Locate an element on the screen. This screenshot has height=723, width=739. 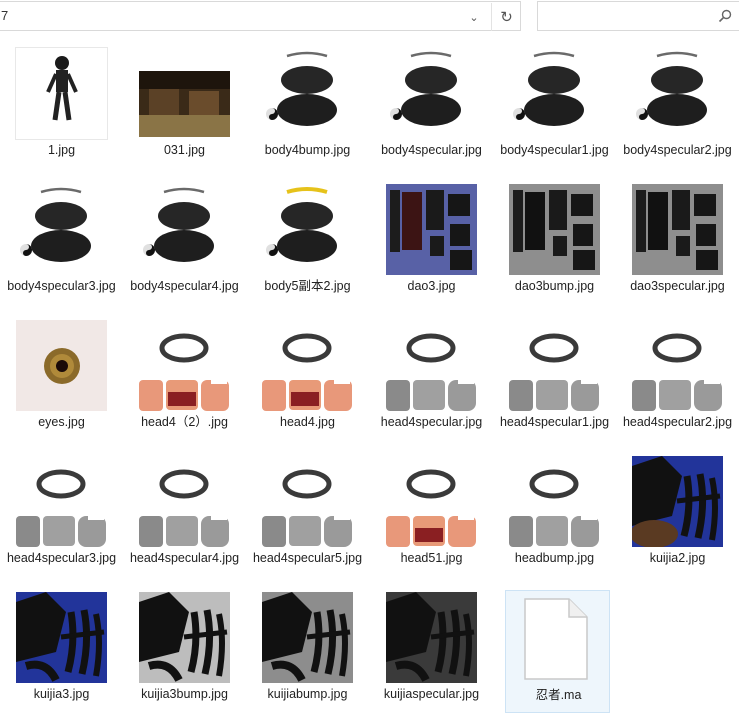
file-item: body4specular1.jpg is located at coordinates (554, 109).